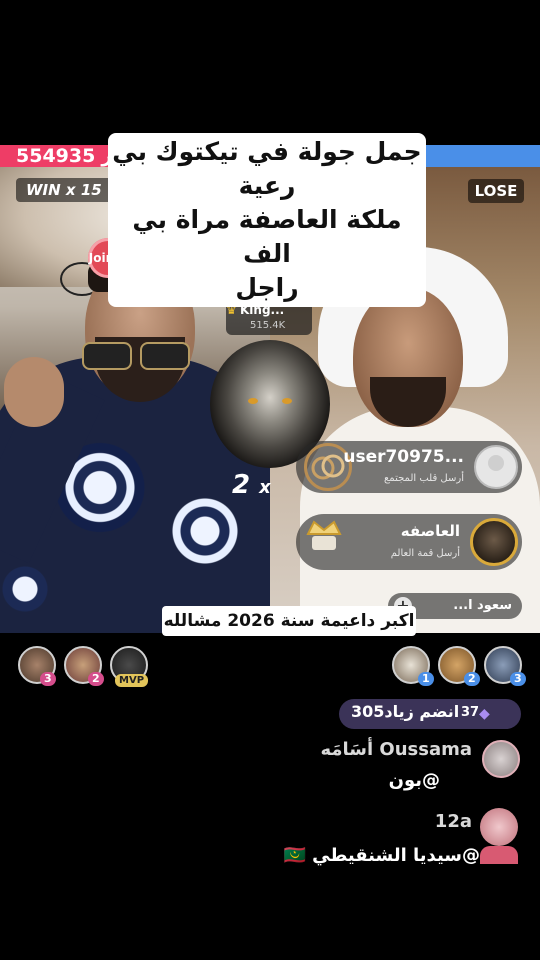  What do you see at coordinates (268, 325) in the screenshot?
I see `top-gifter-score: 515.4K` at bounding box center [268, 325].